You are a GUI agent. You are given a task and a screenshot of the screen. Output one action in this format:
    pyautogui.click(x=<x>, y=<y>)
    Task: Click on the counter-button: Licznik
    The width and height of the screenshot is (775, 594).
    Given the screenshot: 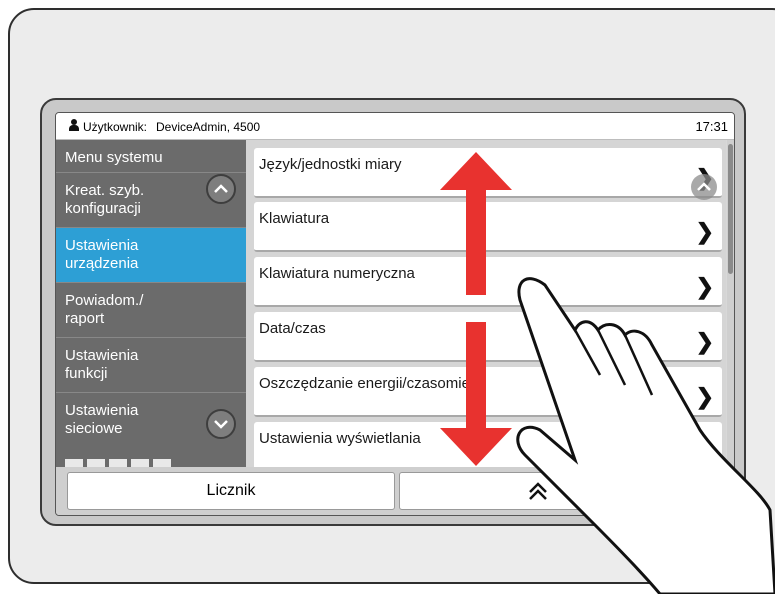 What is the action you would take?
    pyautogui.click(x=231, y=491)
    